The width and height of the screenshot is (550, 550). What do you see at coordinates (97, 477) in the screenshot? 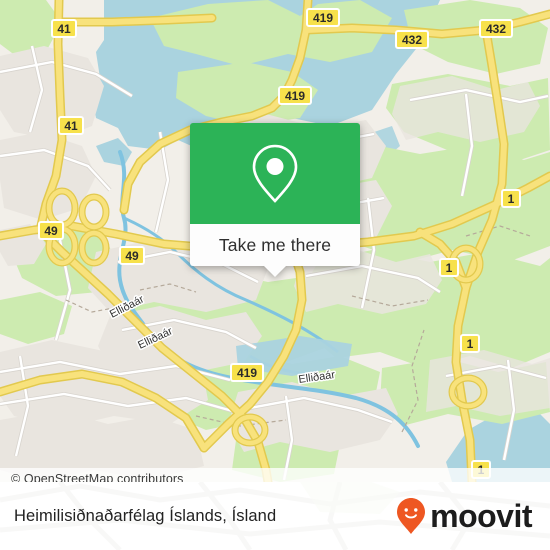
I see `osm-attribution-text: © OpenStreetMap contributors` at bounding box center [97, 477].